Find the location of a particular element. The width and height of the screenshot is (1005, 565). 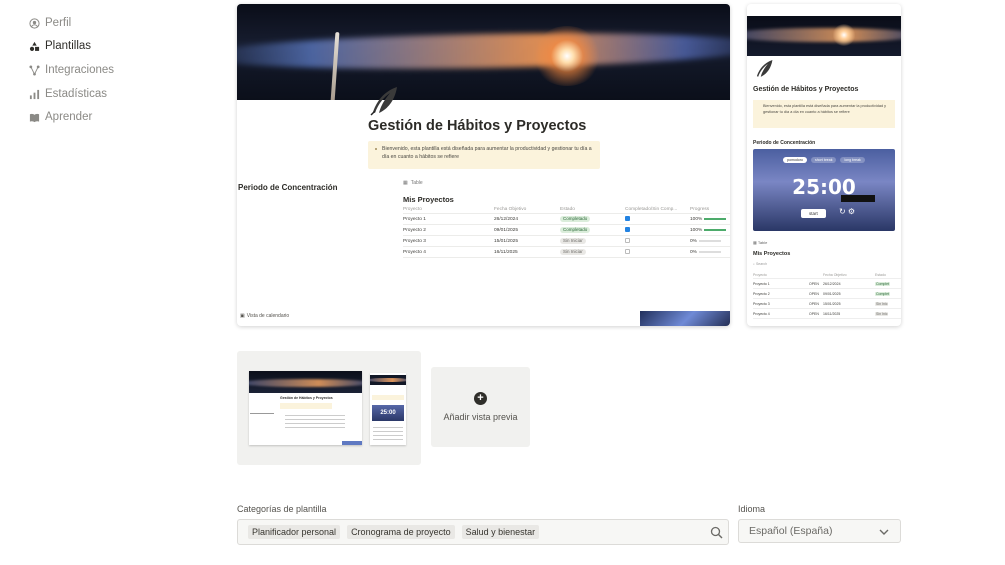

table-row: Proyecto 3 OPEN 15/01/2025 Sin Inic is located at coordinates (827, 304).